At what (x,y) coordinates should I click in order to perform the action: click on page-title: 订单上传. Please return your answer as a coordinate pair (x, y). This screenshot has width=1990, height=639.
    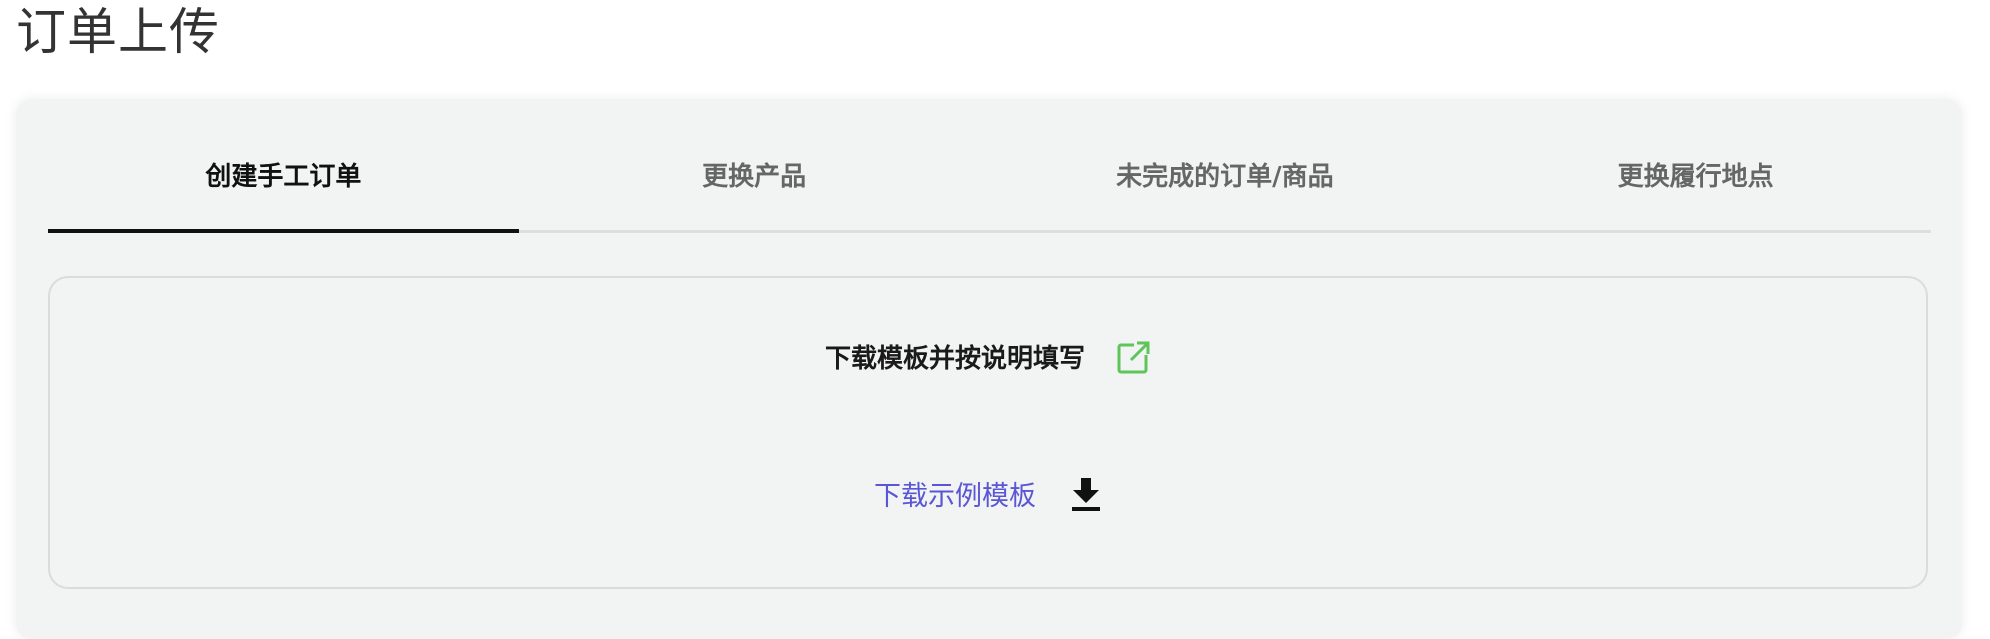
    Looking at the image, I should click on (118, 32).